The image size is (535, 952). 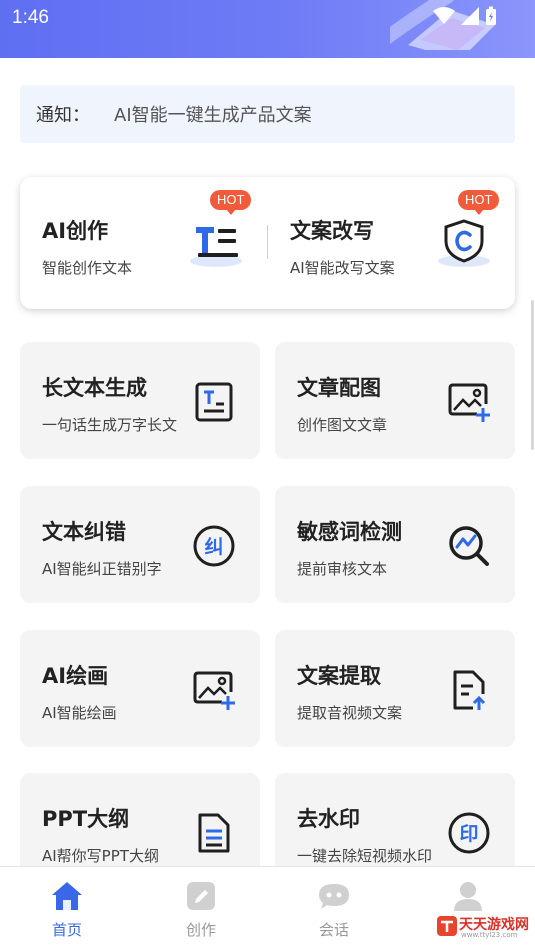 What do you see at coordinates (332, 231) in the screenshot?
I see `feature-title: 文案改写` at bounding box center [332, 231].